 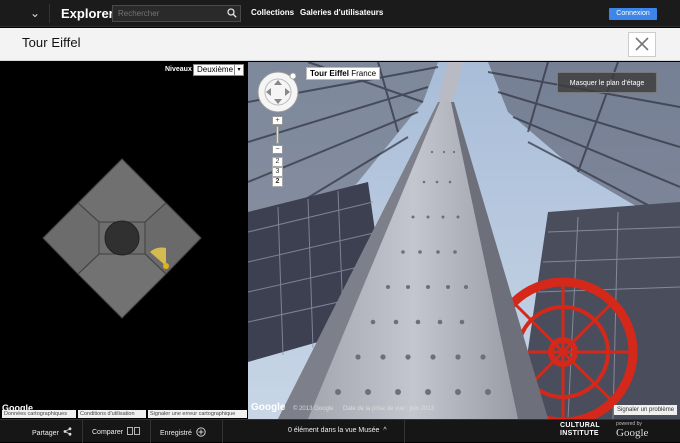 I want to click on compass-icon, so click(x=293, y=76).